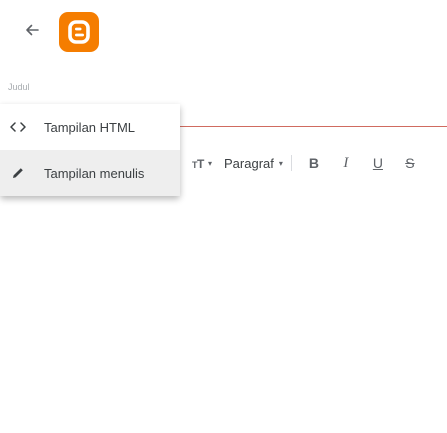 This screenshot has width=447, height=433. Describe the element at coordinates (94, 173) in the screenshot. I see `compose-view-label: Tampilan menulis` at that location.